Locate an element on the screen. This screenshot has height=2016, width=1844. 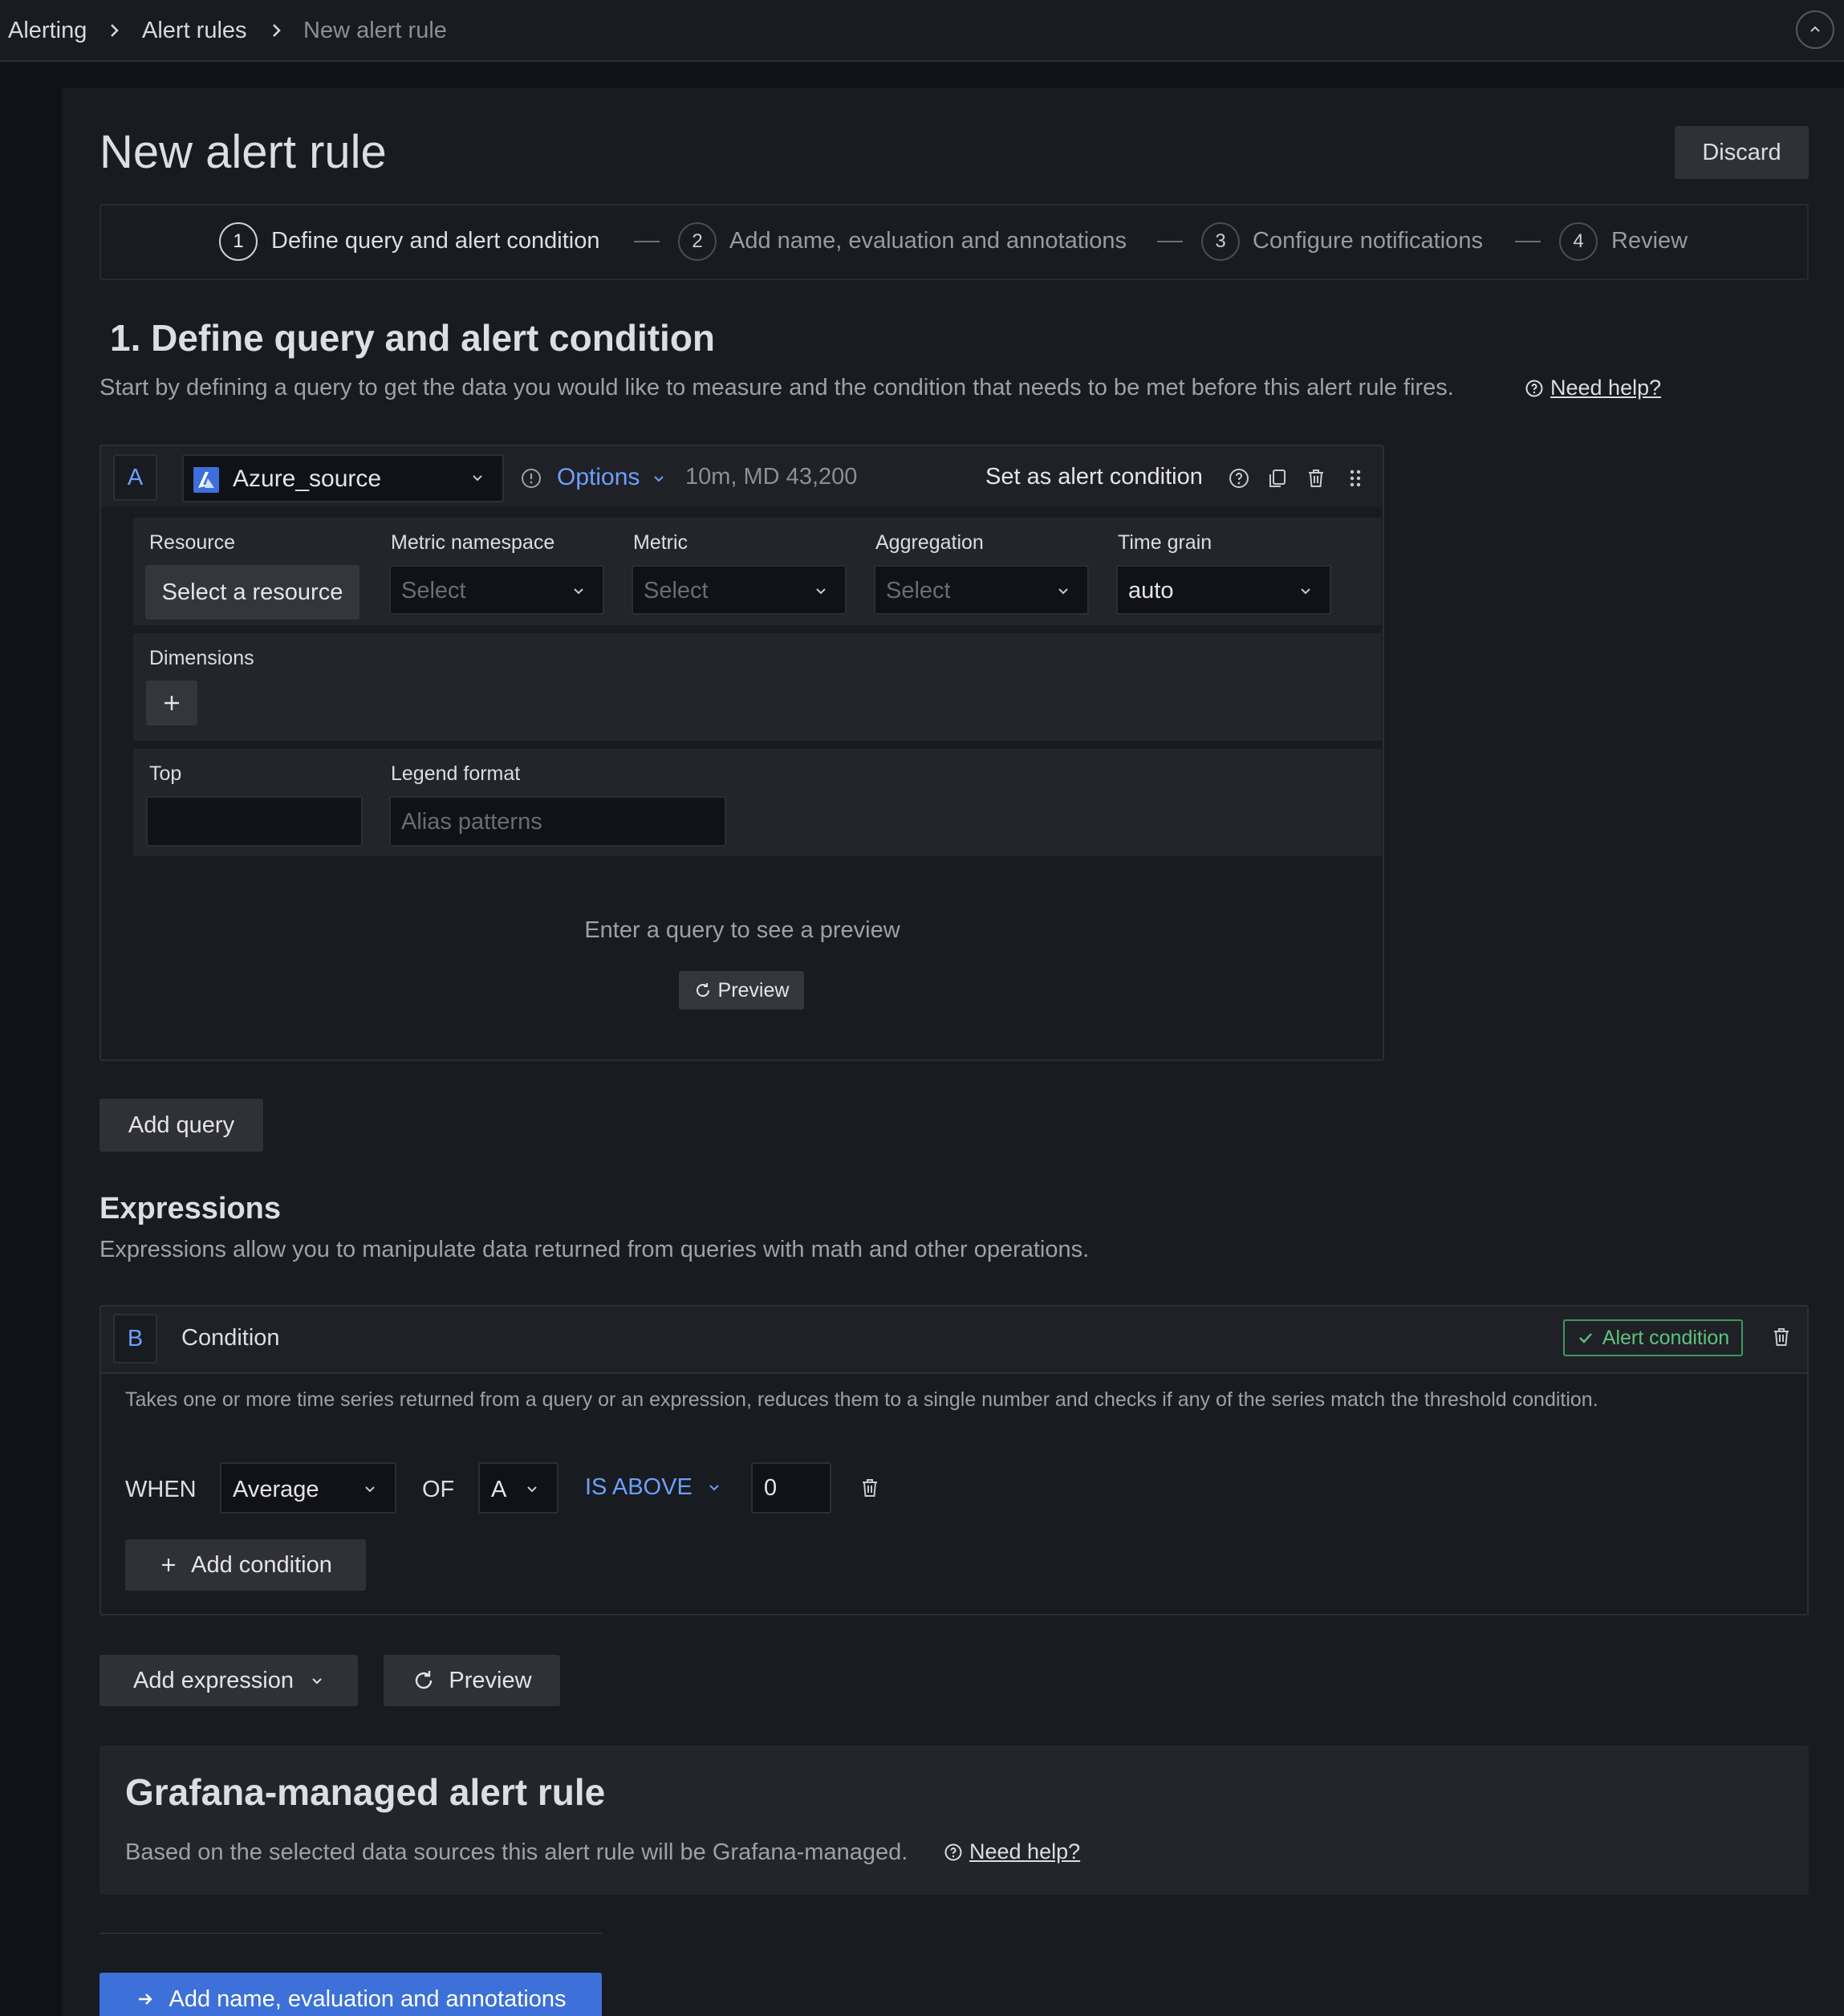
step-4-number: 4 is located at coordinates (1579, 242).